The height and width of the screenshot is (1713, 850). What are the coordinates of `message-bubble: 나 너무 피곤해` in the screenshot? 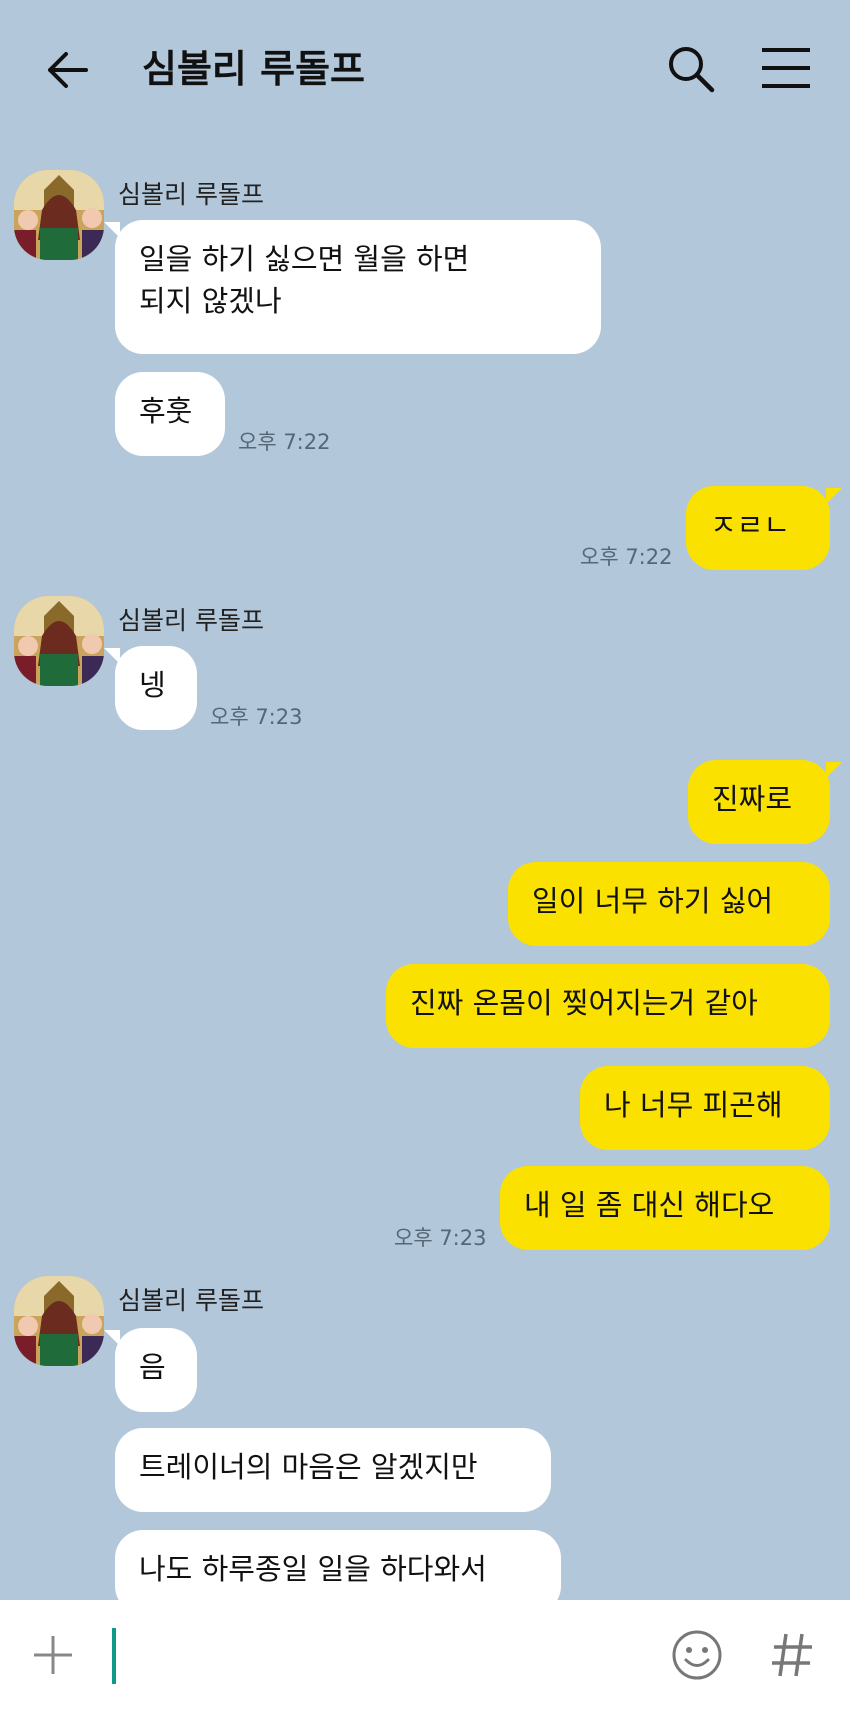 It's located at (705, 1108).